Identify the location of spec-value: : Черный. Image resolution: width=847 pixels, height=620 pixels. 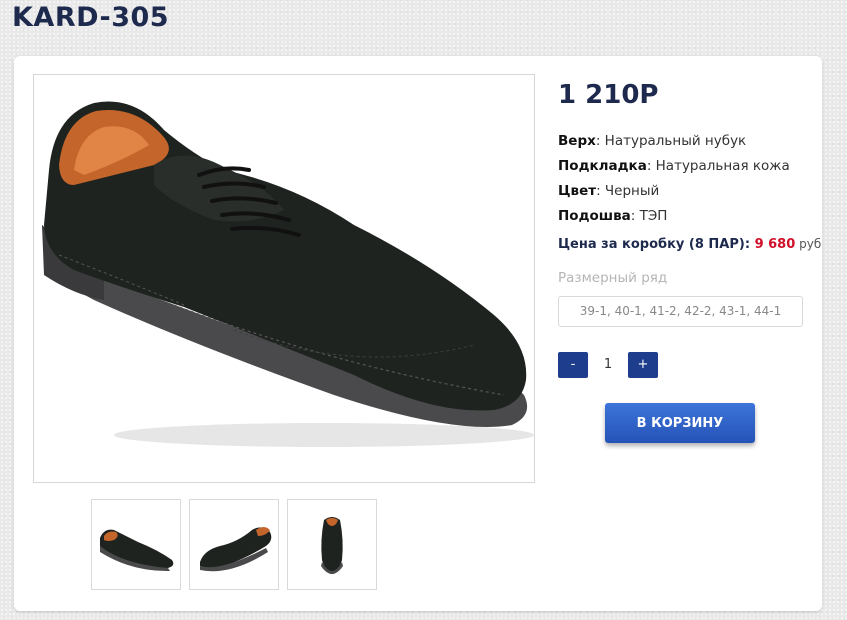
(628, 191).